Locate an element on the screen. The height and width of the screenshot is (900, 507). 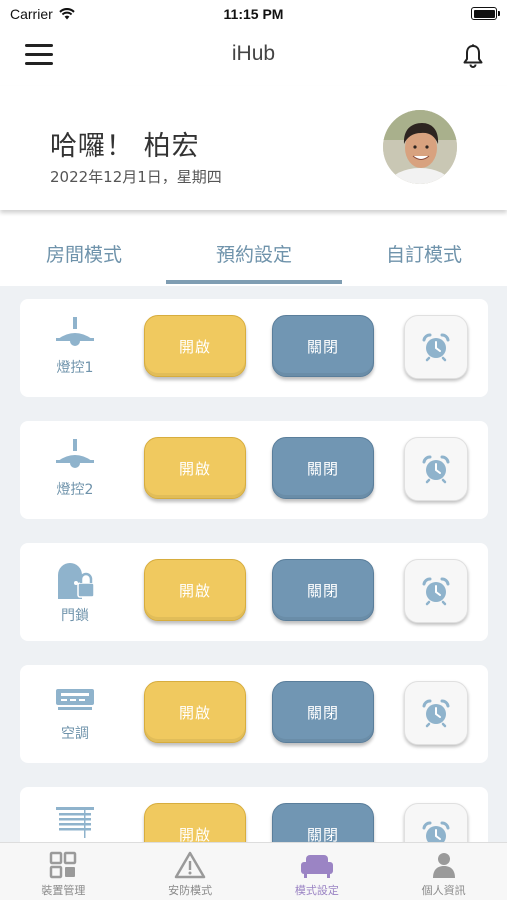
bottom-tab-personal-info: 個人資訊 is located at coordinates (443, 871).